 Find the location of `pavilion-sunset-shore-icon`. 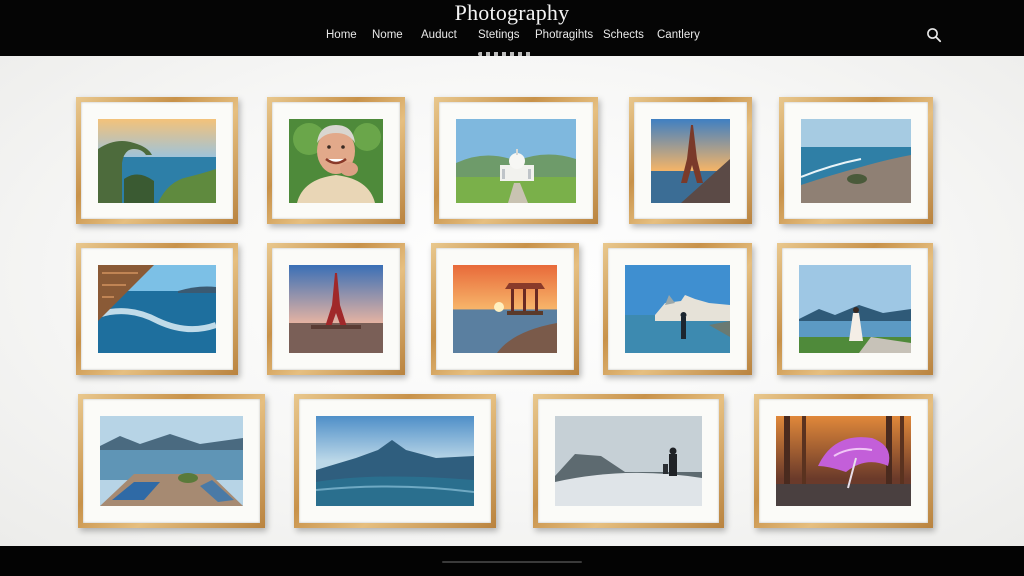

pavilion-sunset-shore-icon is located at coordinates (505, 309).